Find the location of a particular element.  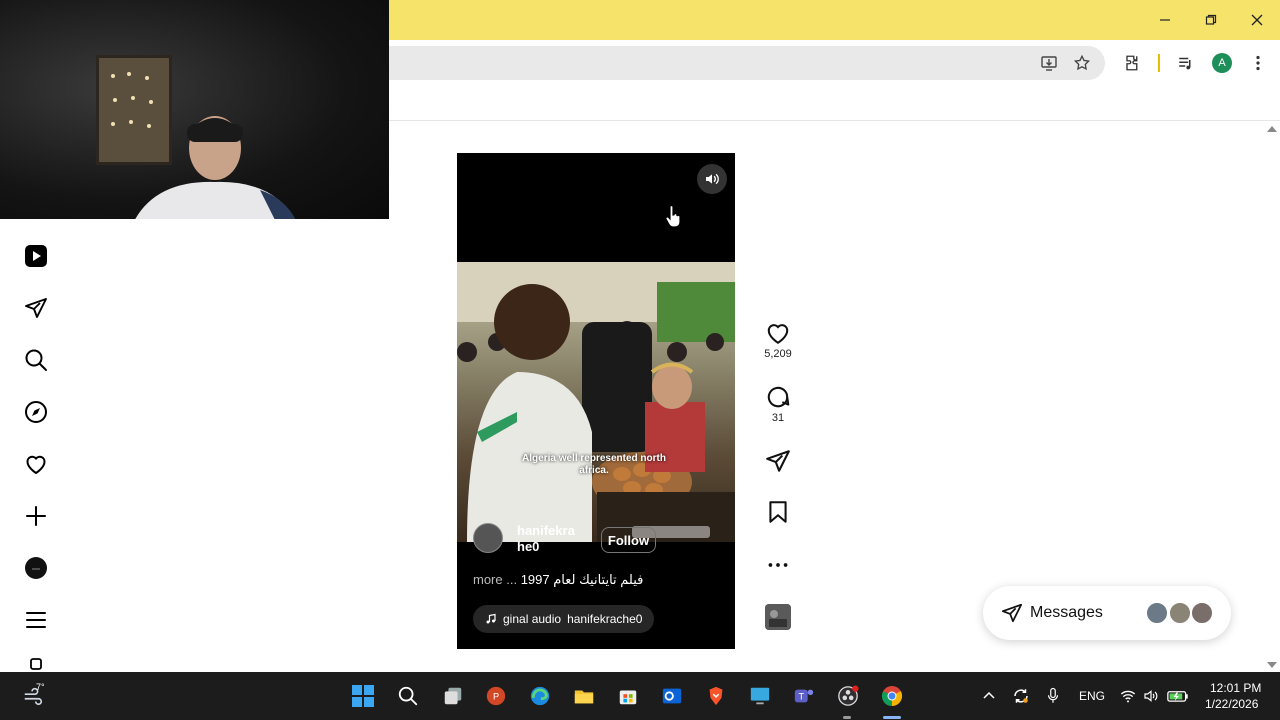

taskbar-teams: T is located at coordinates (804, 696).